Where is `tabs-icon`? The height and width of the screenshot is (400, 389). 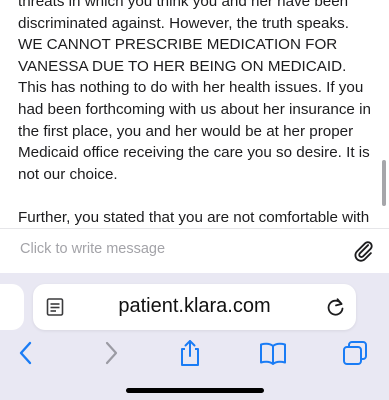
tabs-icon is located at coordinates (355, 353).